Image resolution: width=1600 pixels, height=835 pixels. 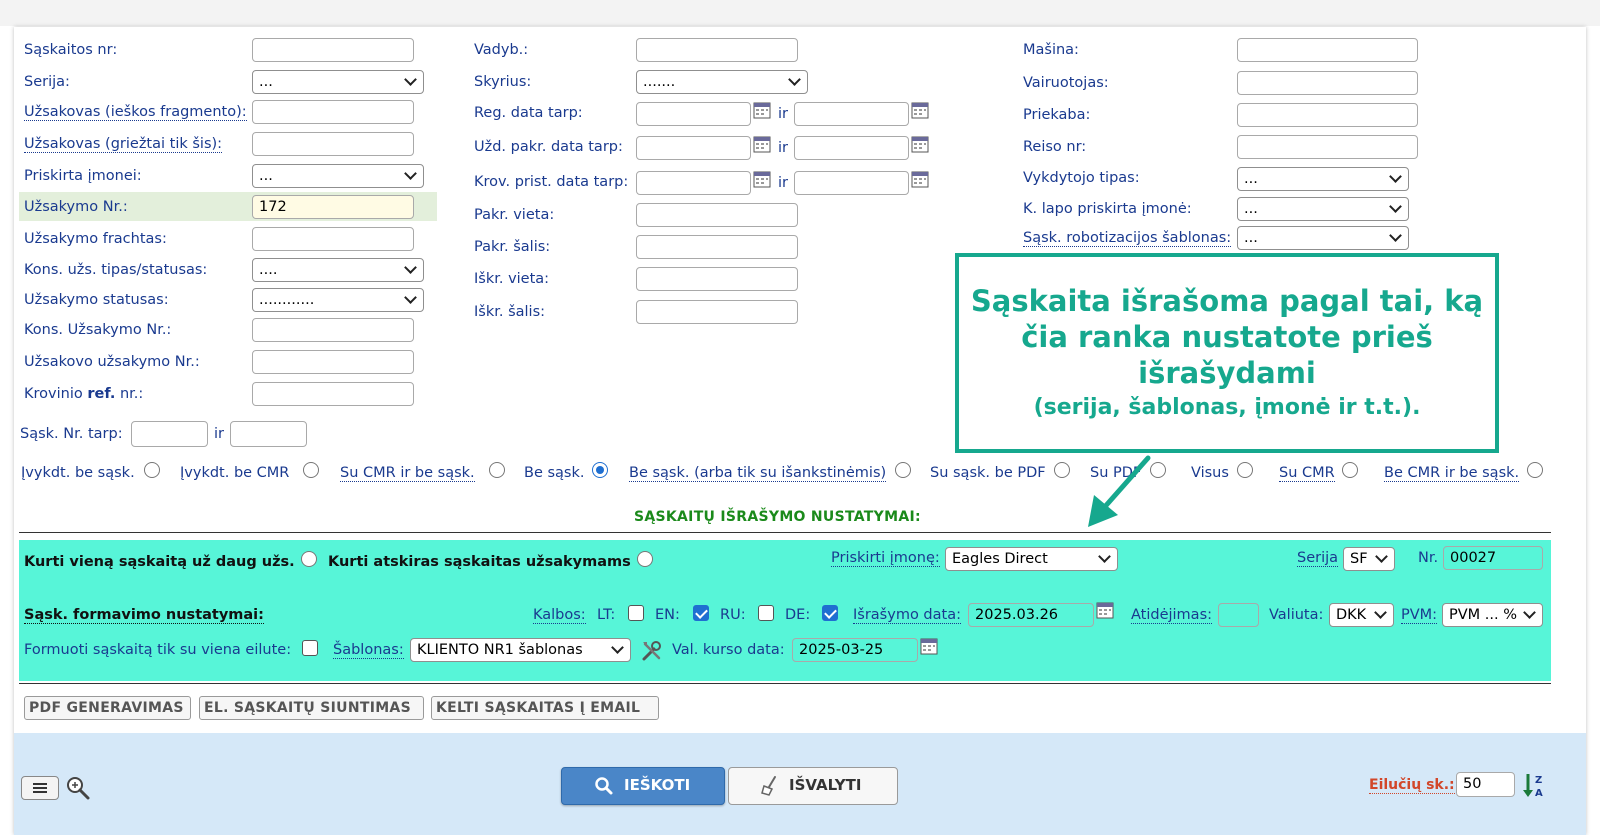 I want to click on uzd-pakr-to-input, so click(x=851, y=148).